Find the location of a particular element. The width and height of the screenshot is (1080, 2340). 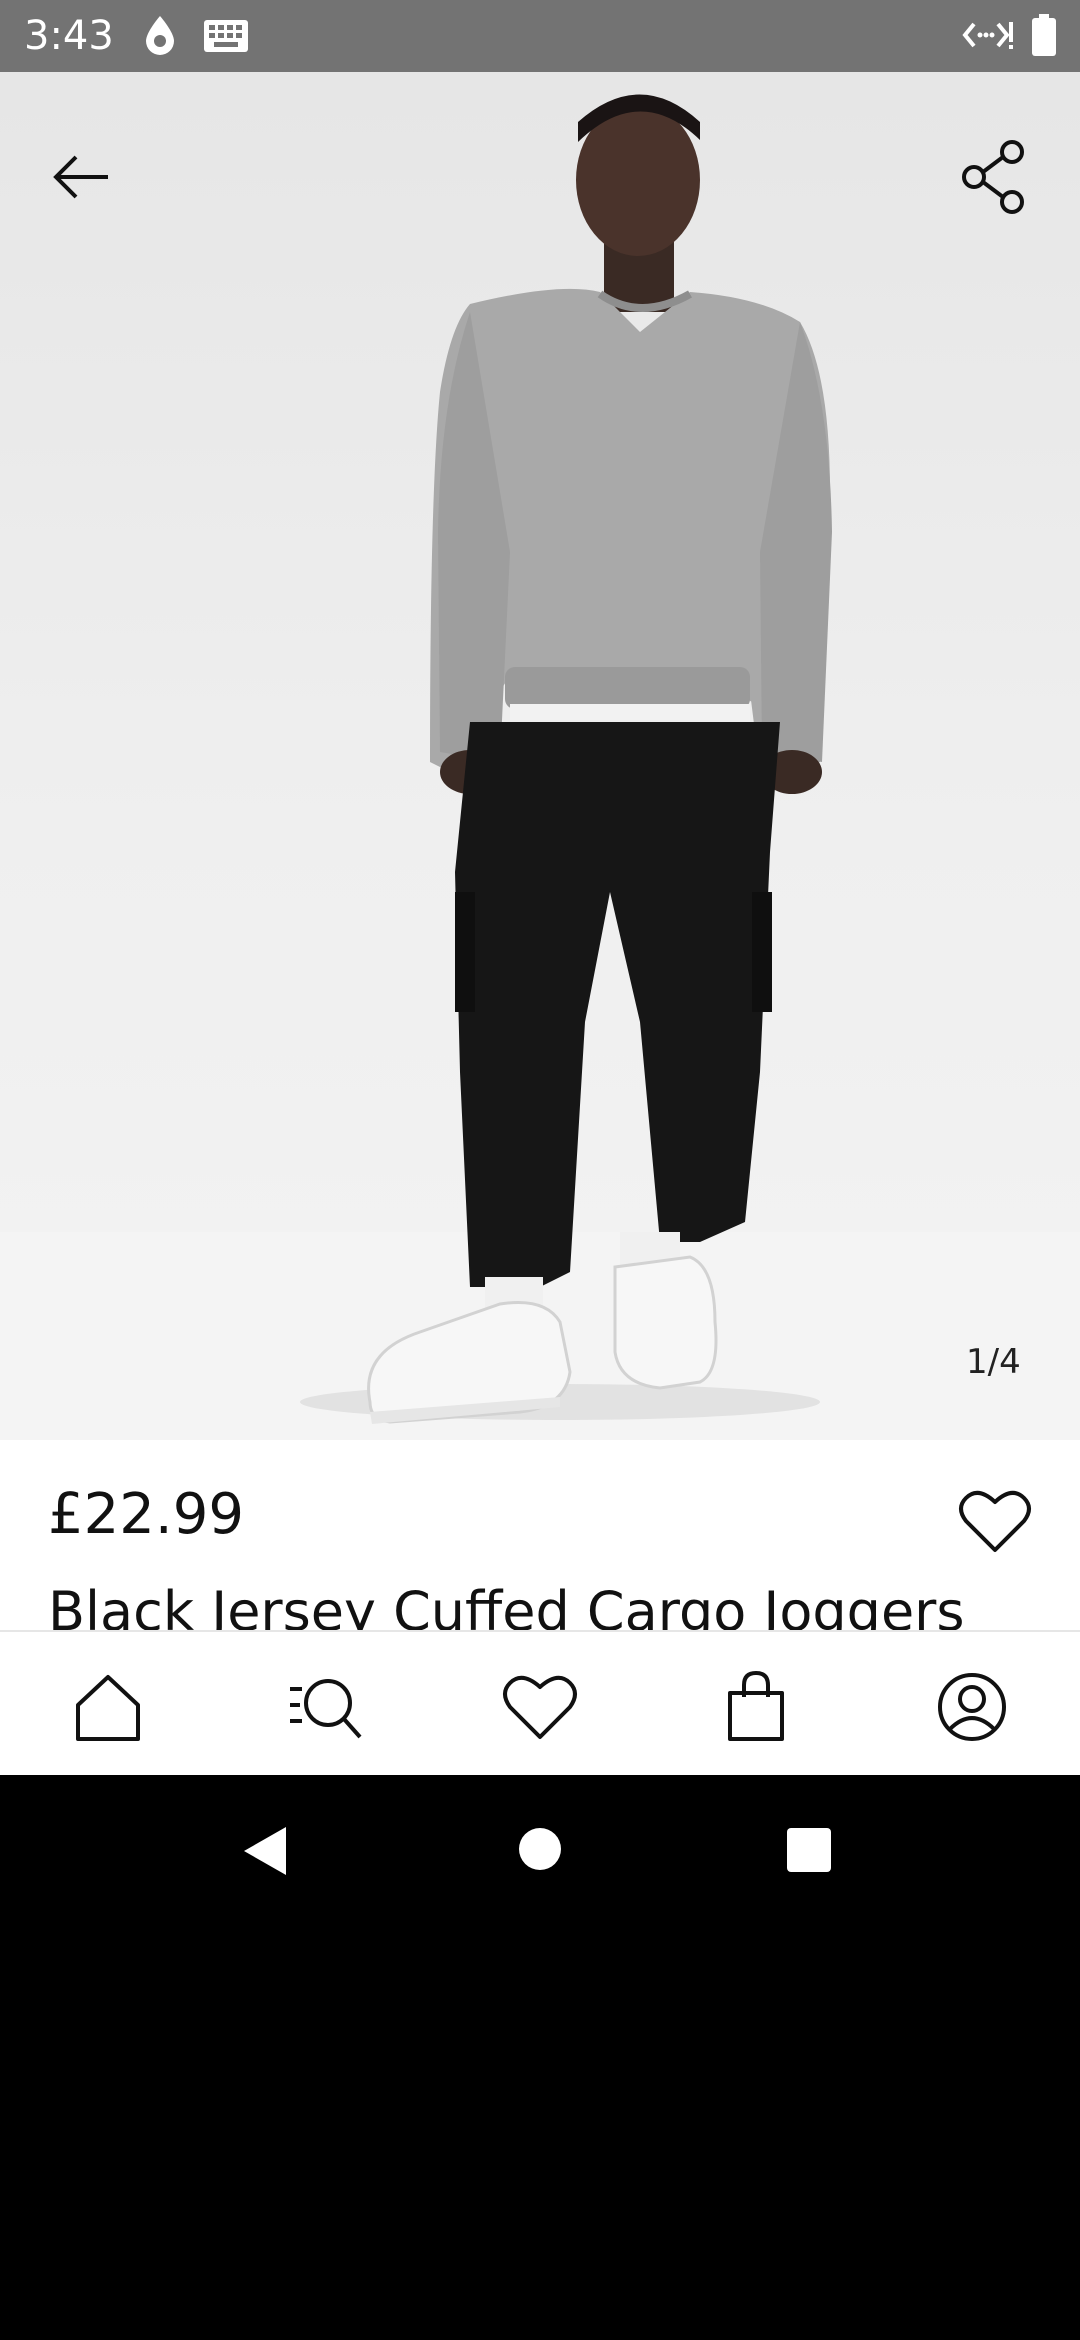

drop-icon is located at coordinates (160, 35).